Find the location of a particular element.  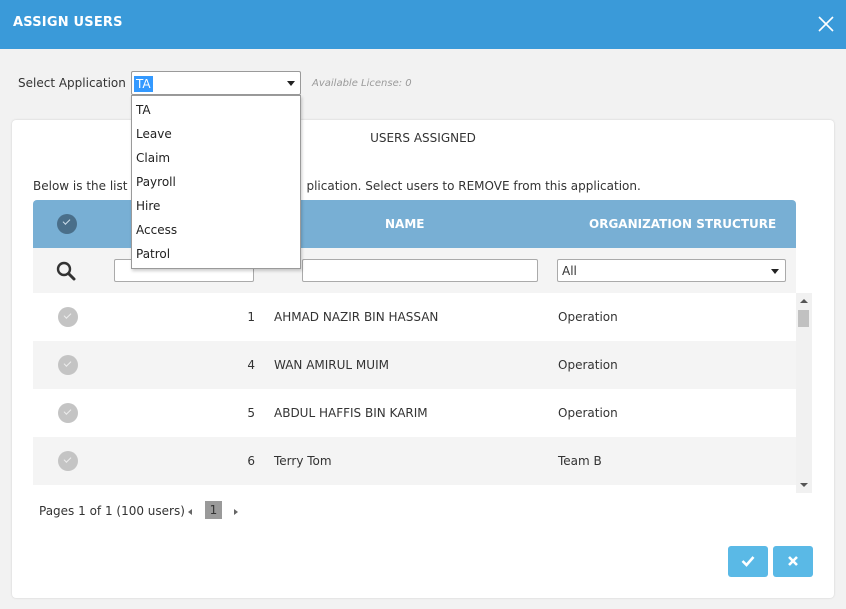

column-name: NAME is located at coordinates (404, 224).